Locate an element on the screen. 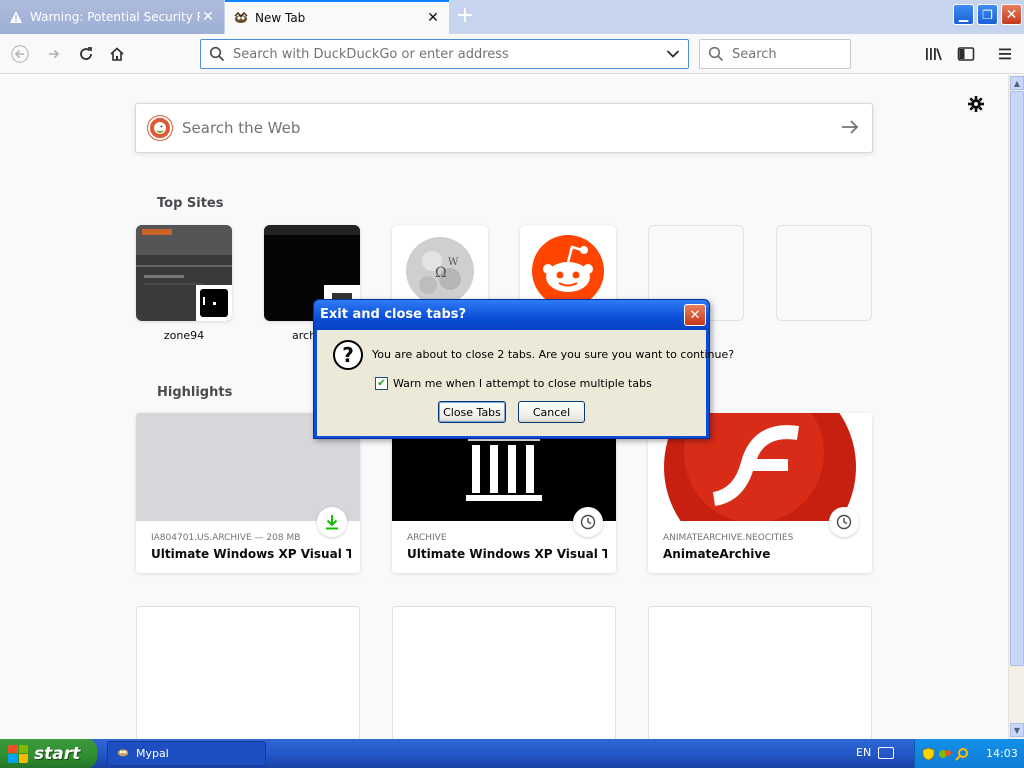 The height and width of the screenshot is (768, 1024). keyboard-icon is located at coordinates (886, 753).